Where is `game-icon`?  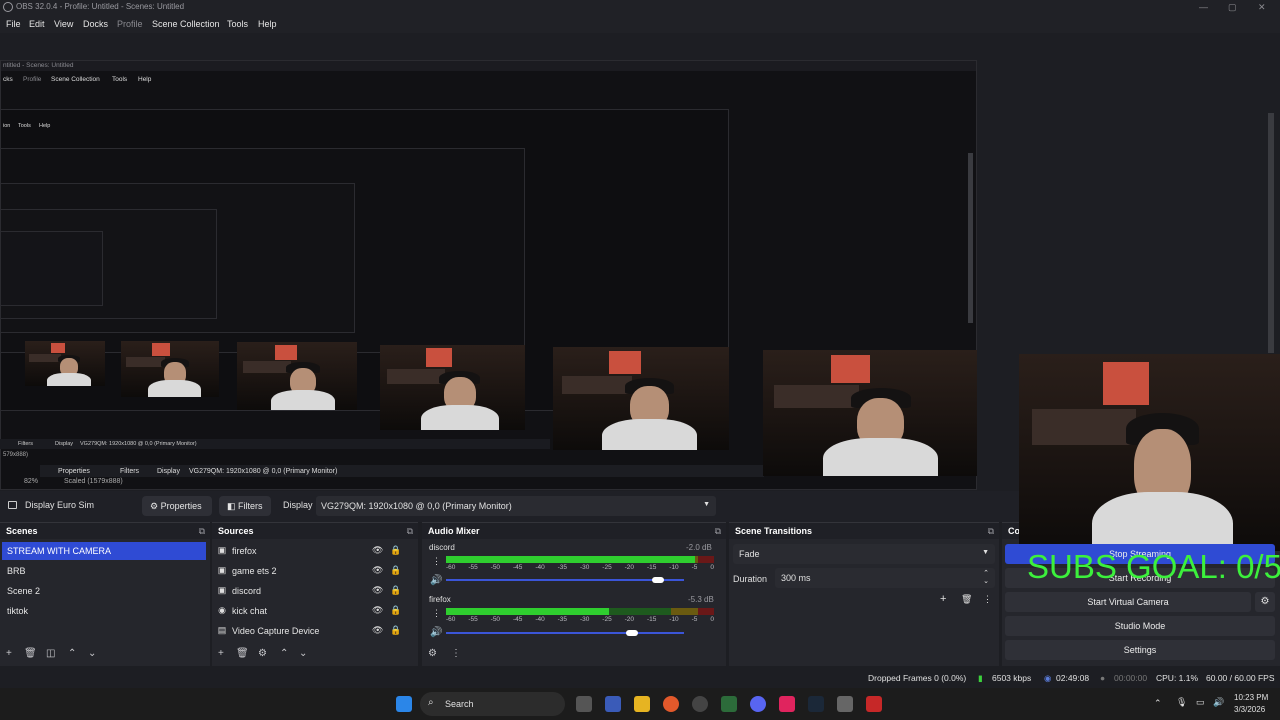 game-icon is located at coordinates (729, 704).